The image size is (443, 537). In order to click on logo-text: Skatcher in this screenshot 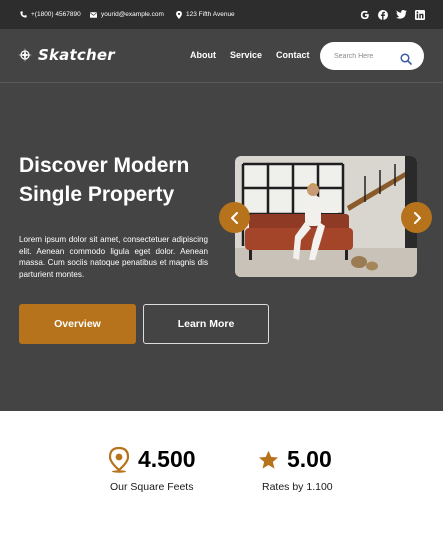, I will do `click(76, 55)`.